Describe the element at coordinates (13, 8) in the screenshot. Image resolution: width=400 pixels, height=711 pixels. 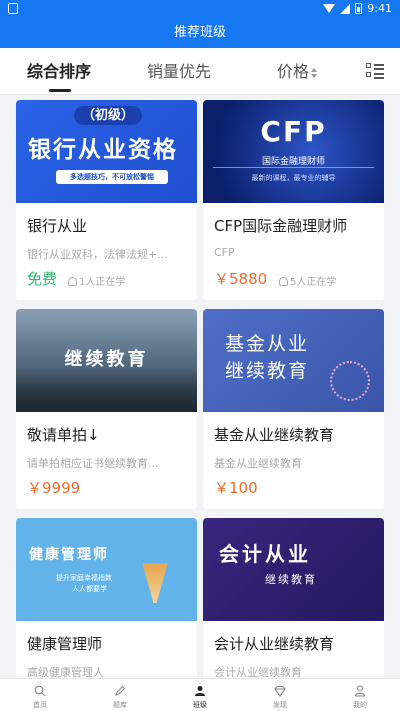
I see `notification-icon` at that location.